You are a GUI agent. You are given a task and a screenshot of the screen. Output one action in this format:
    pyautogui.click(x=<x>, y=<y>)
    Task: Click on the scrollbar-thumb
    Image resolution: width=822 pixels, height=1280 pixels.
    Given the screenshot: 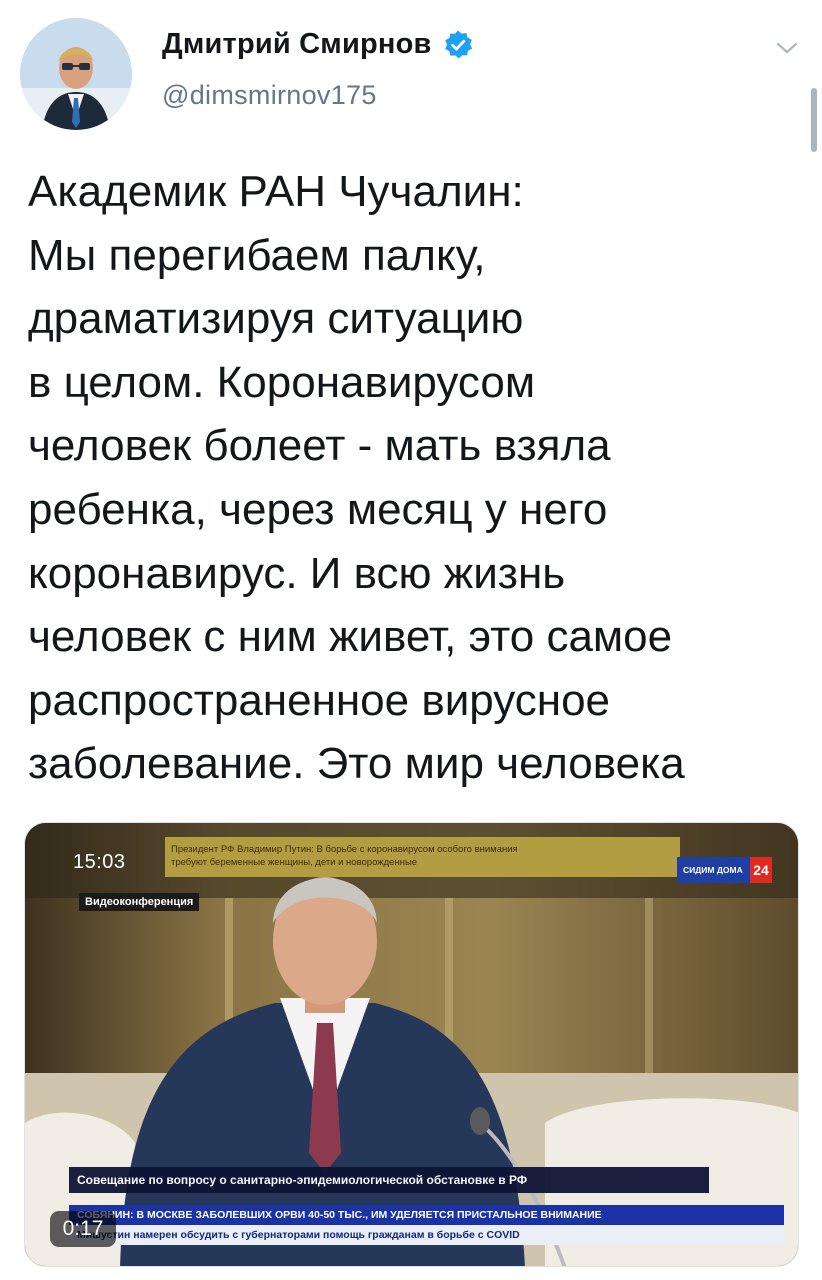 What is the action you would take?
    pyautogui.click(x=814, y=120)
    